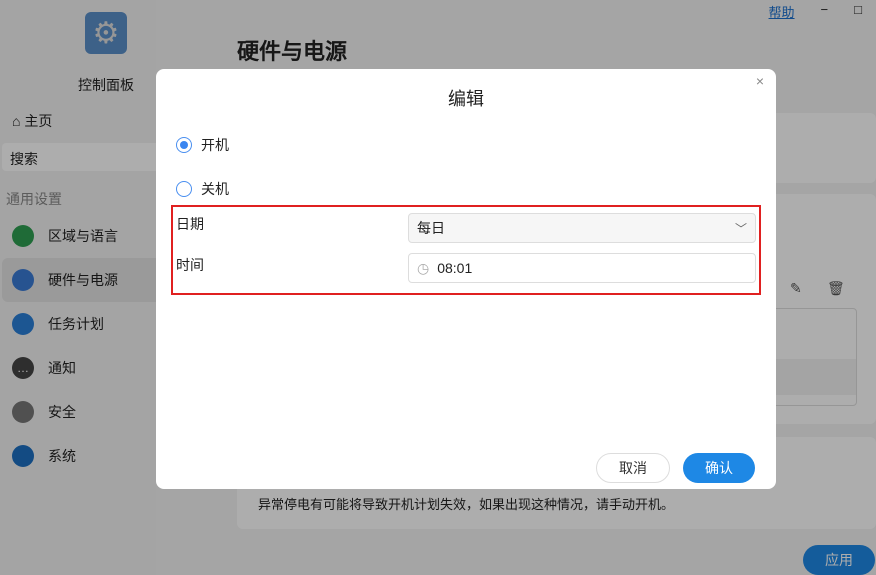  Describe the element at coordinates (740, 228) in the screenshot. I see `chevron-down-icon: ﹀` at that location.